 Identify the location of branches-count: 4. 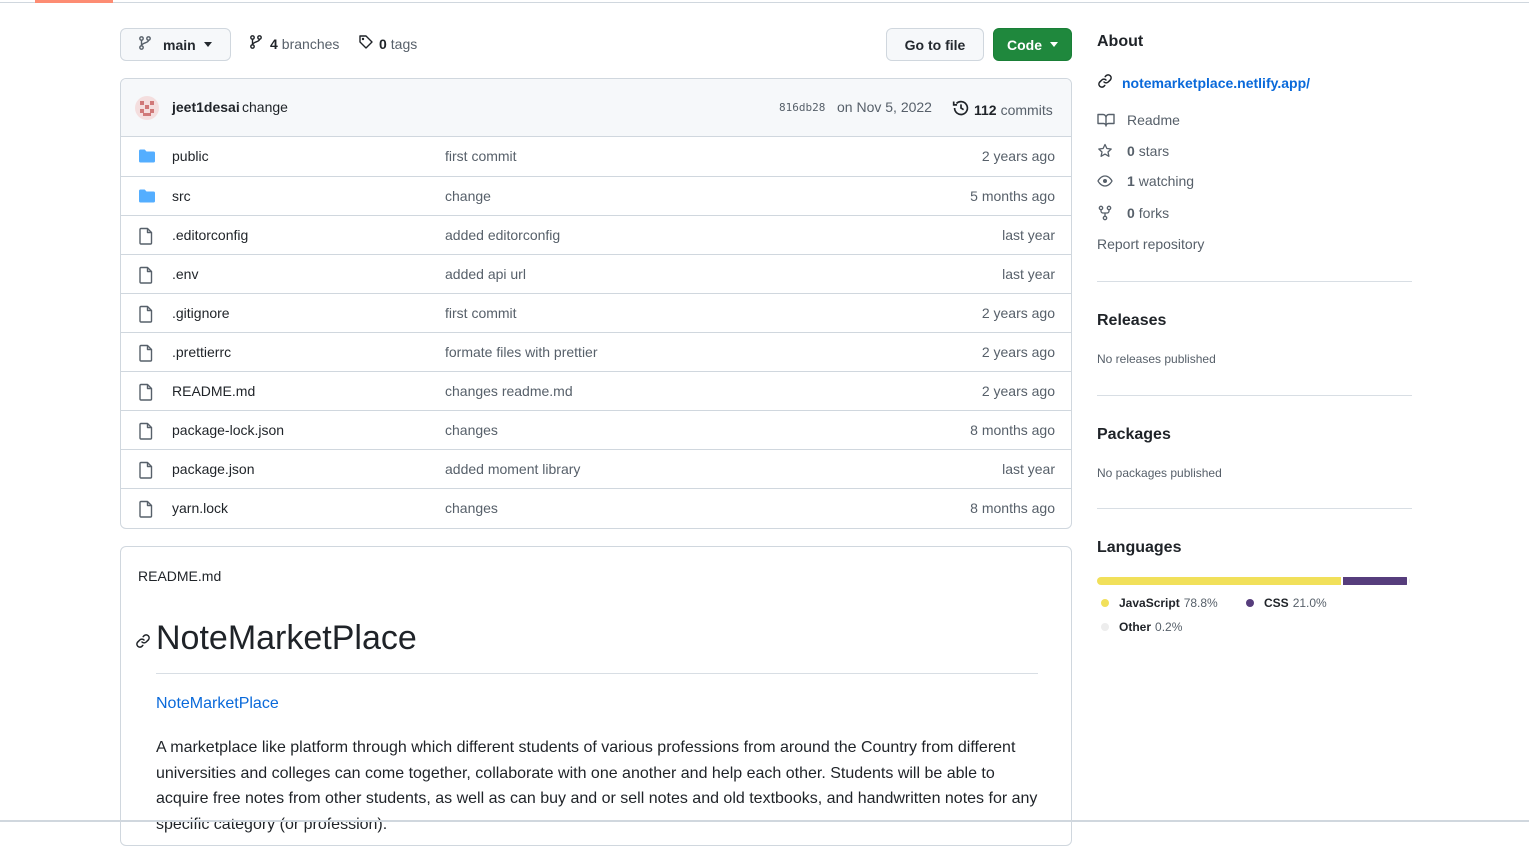
(274, 43).